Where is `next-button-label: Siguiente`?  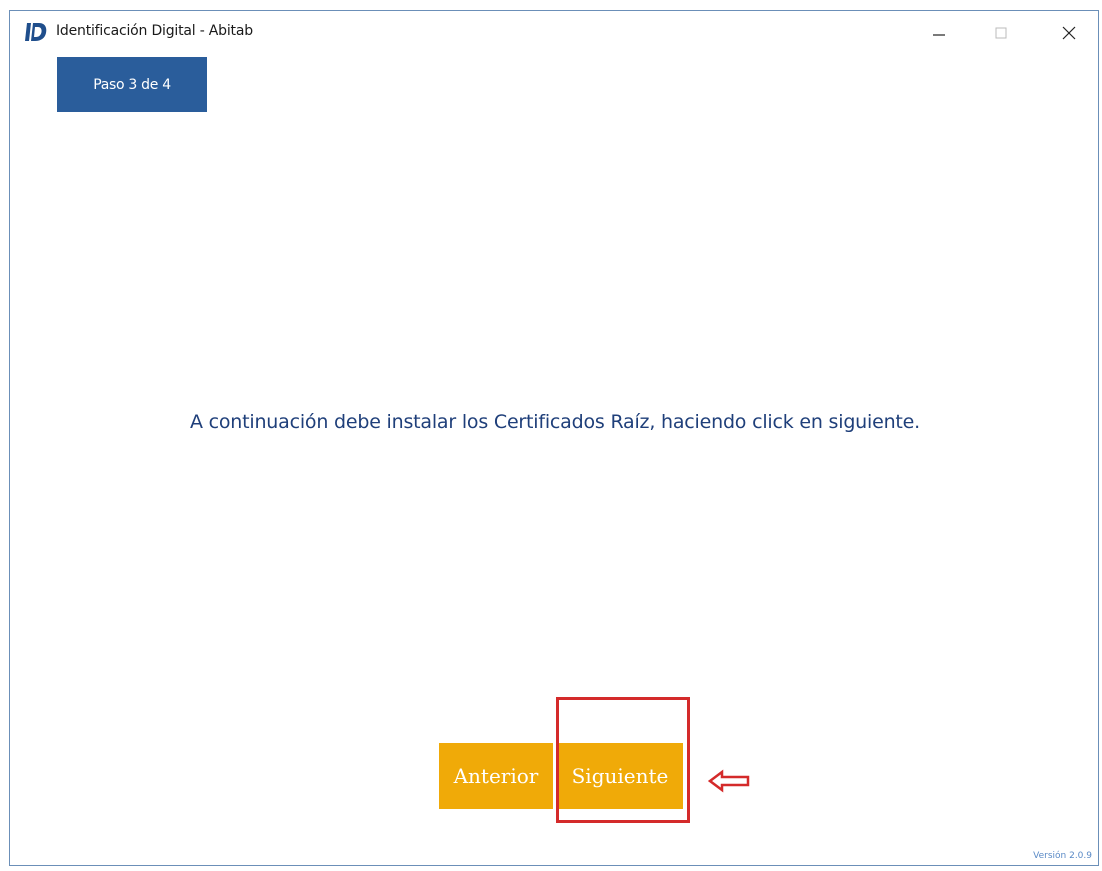
next-button-label: Siguiente is located at coordinates (620, 776).